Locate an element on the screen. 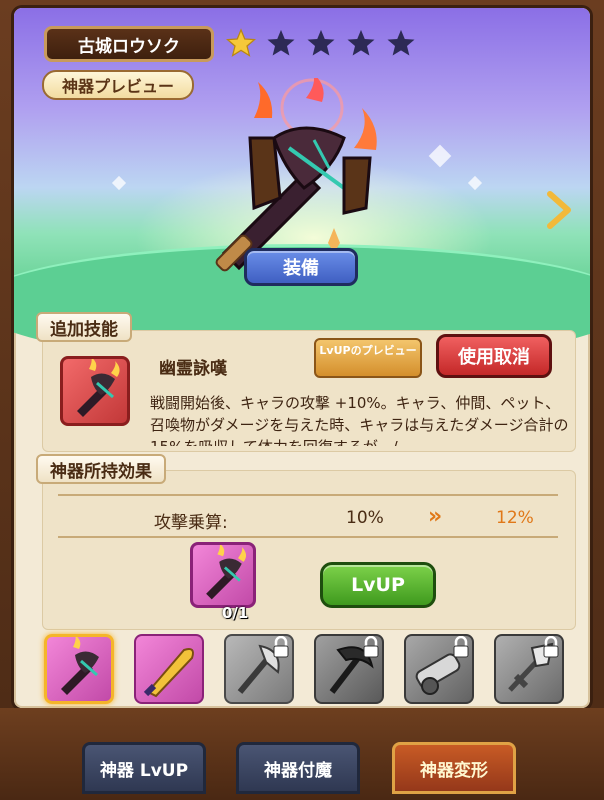  stat-row: 攻擊乗算: 10% » 12% is located at coordinates (316, 518).